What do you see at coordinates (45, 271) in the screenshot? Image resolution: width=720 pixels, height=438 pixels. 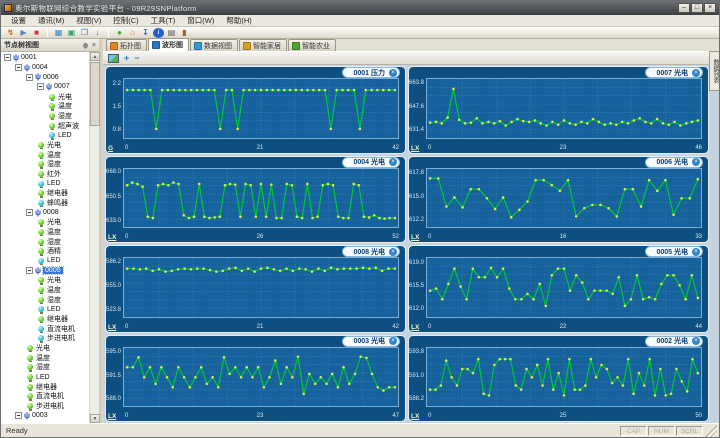 I see `tree-node-0005: ψ 0005` at bounding box center [45, 271].